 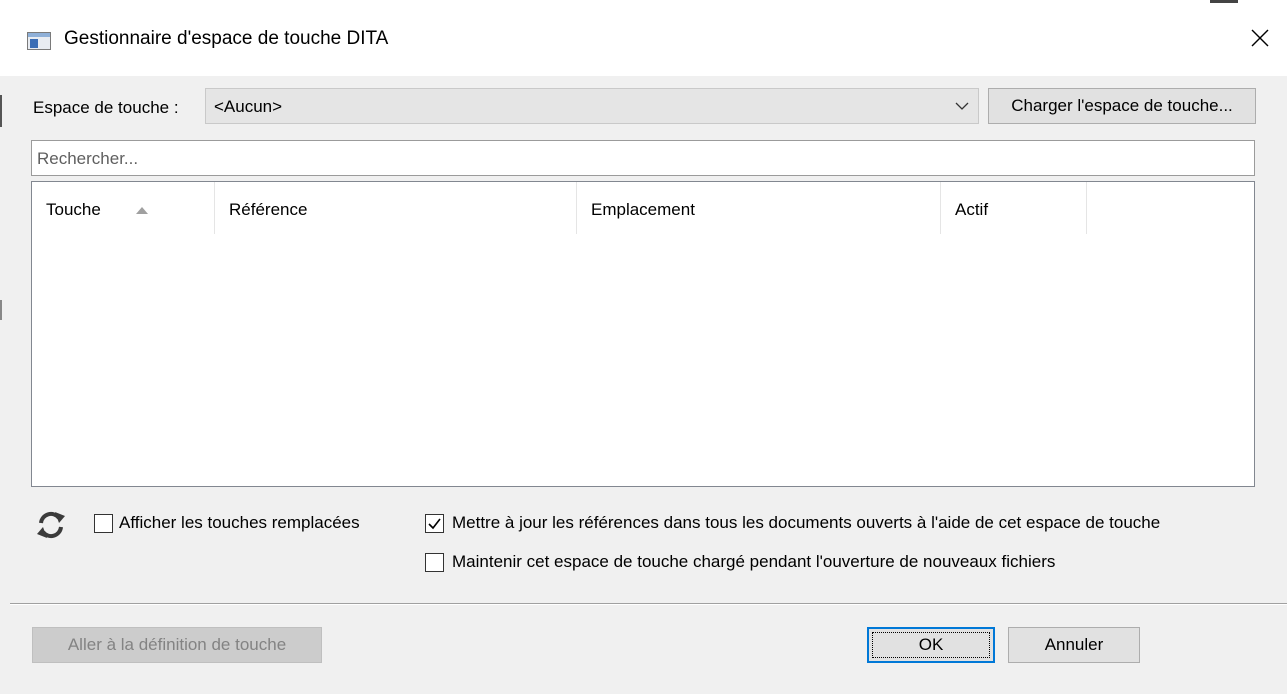 I want to click on column-header-reference: Référence, so click(x=396, y=208).